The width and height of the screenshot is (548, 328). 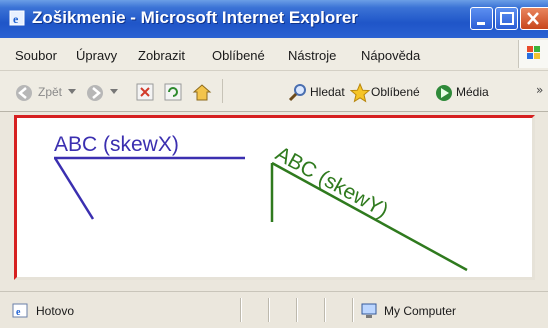 I want to click on status-text: Hotovo, so click(x=55, y=311).